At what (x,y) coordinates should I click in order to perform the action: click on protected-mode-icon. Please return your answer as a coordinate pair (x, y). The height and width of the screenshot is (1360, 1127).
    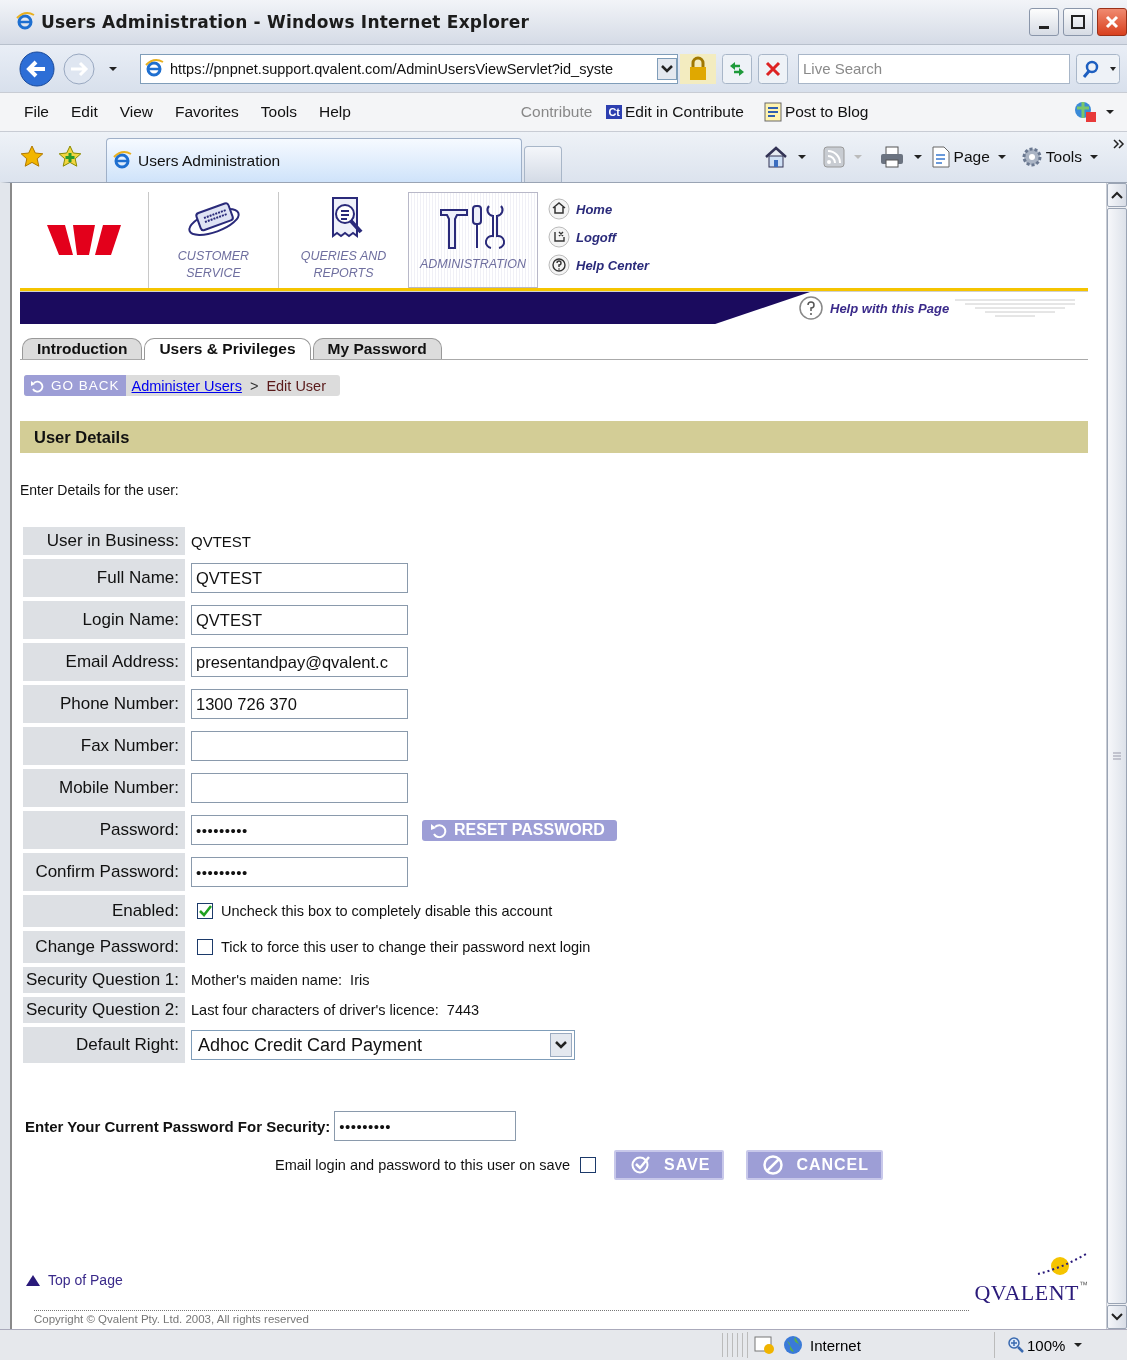
    Looking at the image, I should click on (765, 1345).